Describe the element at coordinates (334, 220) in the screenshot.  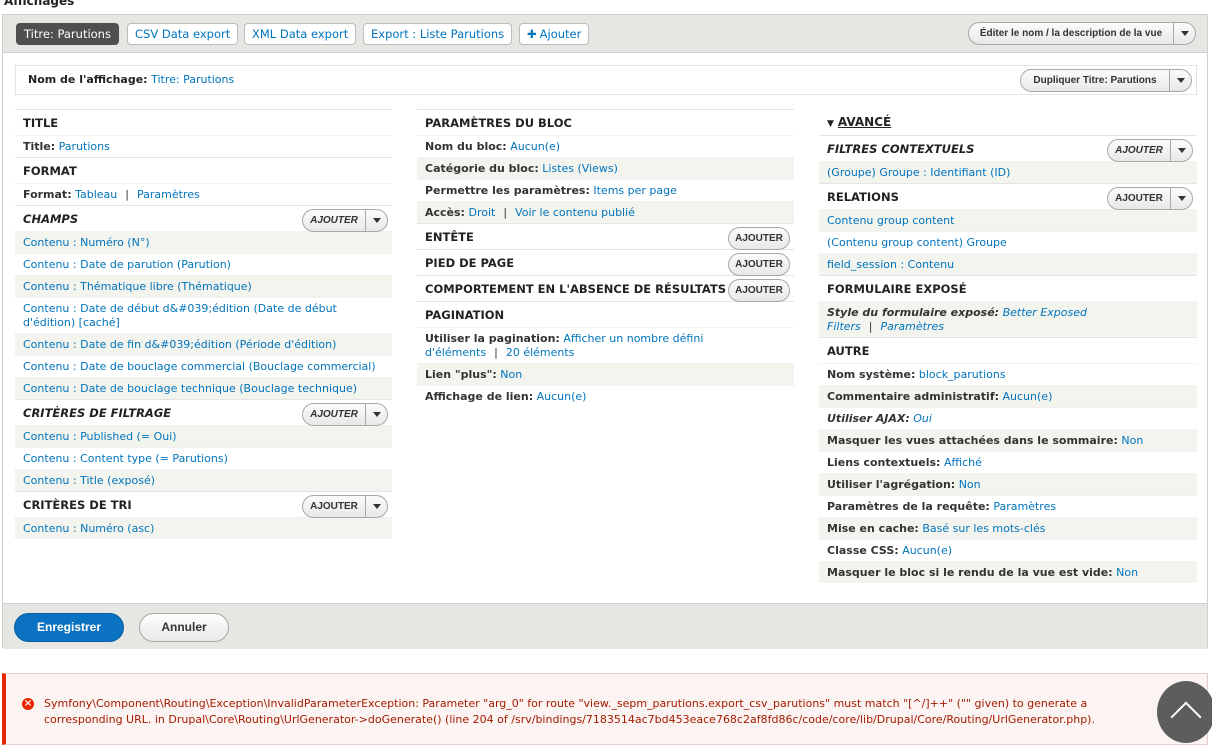
I see `fields-add-button: Ajouter` at that location.